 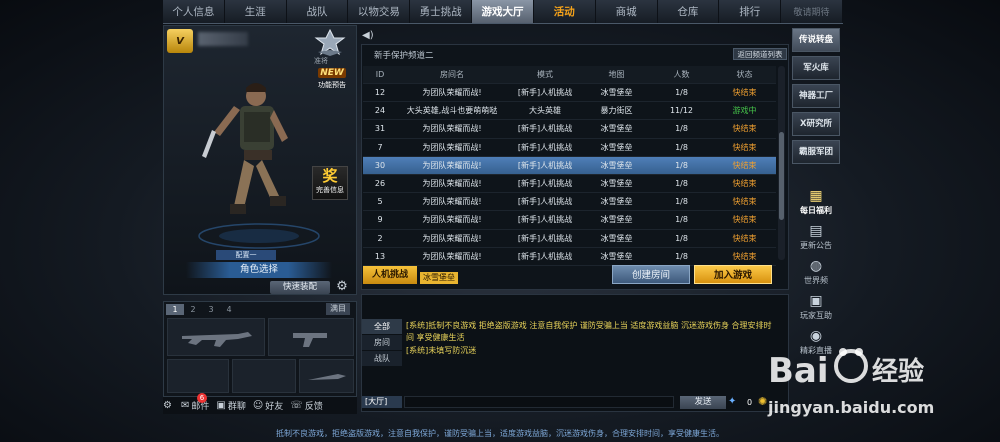 I want to click on tab-trade: 以物交易, so click(x=379, y=11).